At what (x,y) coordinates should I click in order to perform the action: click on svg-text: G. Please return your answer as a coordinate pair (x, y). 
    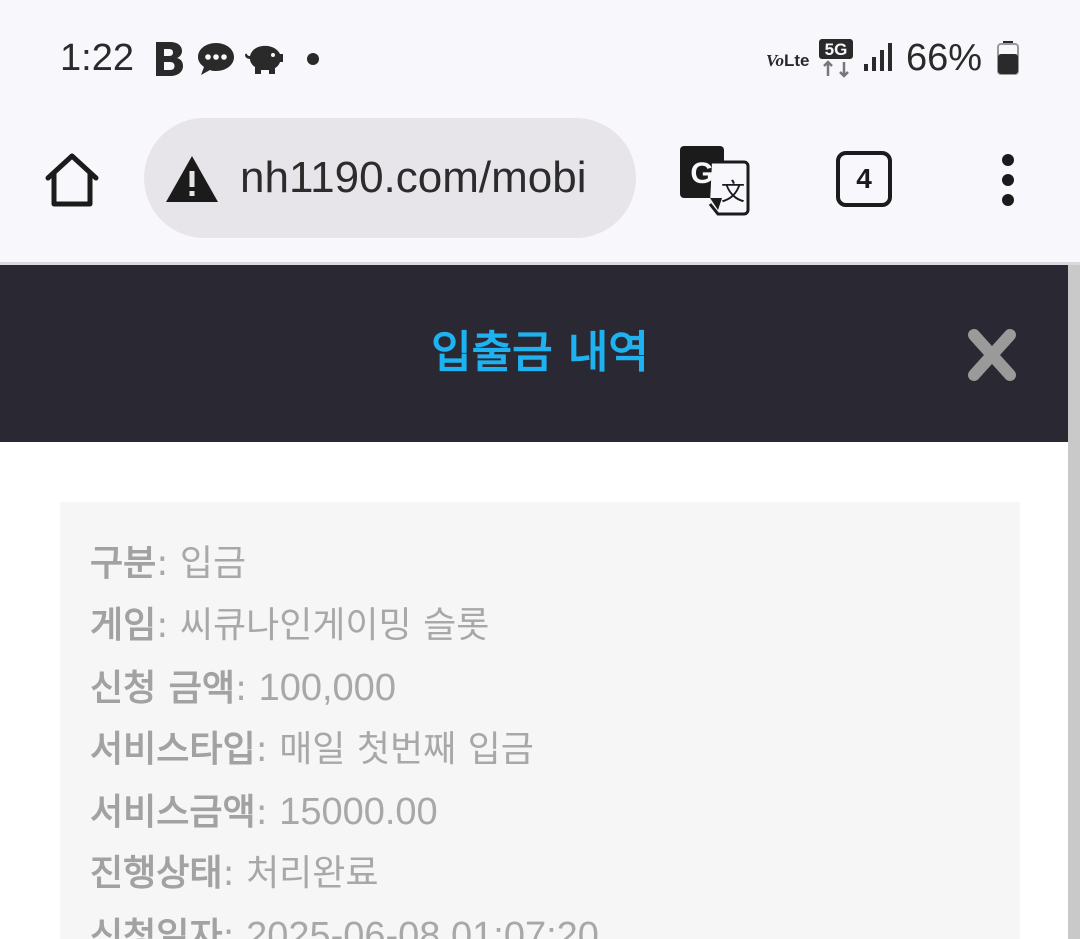
    Looking at the image, I should click on (701, 173).